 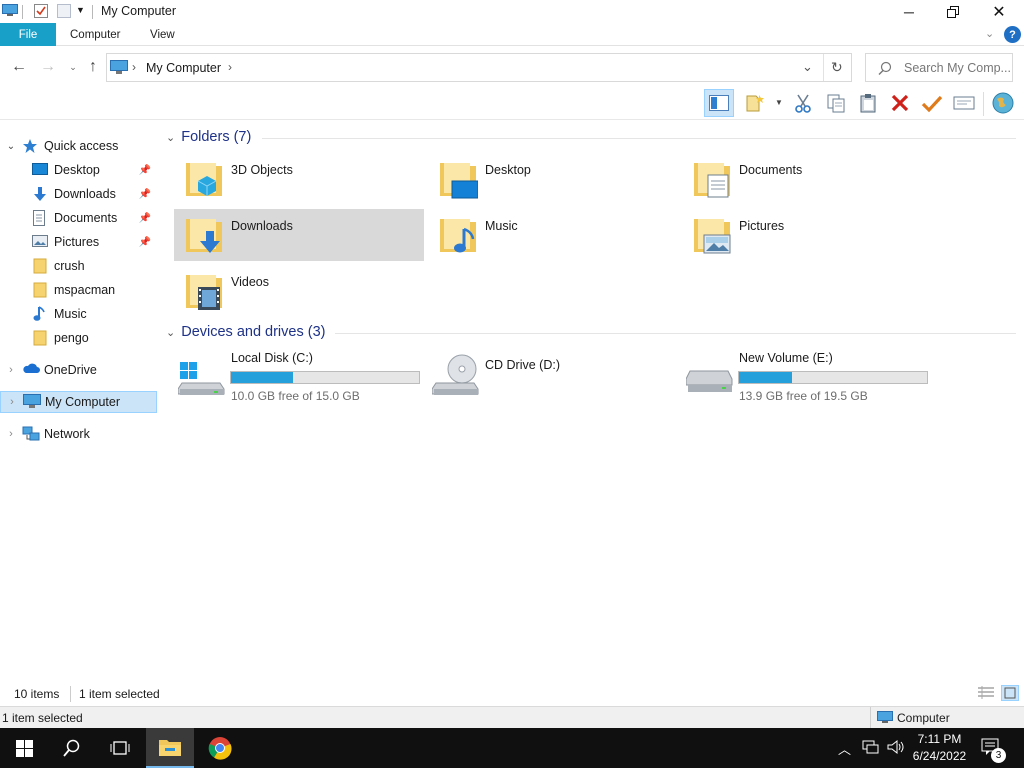 I want to click on chrome-taskbar-button, so click(x=220, y=748).